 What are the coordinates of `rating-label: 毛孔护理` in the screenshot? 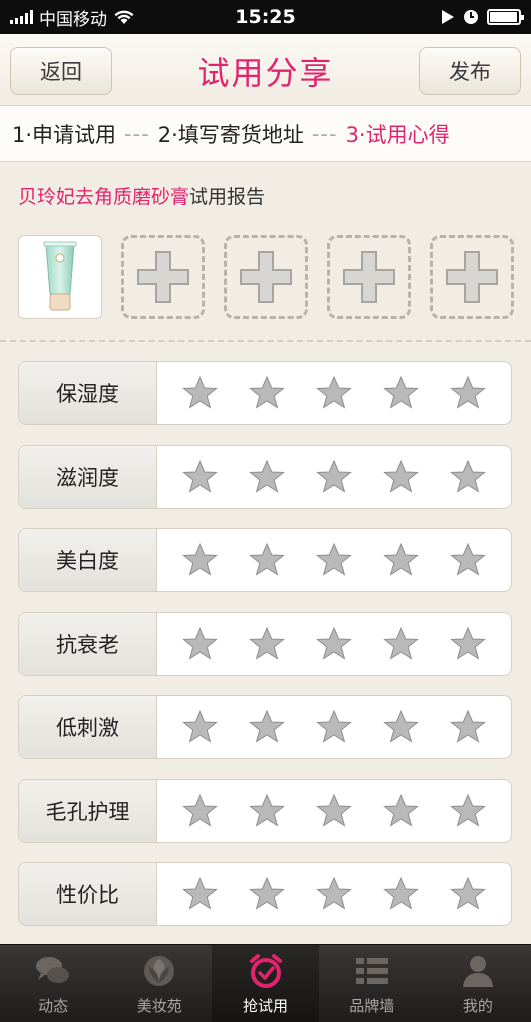 It's located at (88, 810).